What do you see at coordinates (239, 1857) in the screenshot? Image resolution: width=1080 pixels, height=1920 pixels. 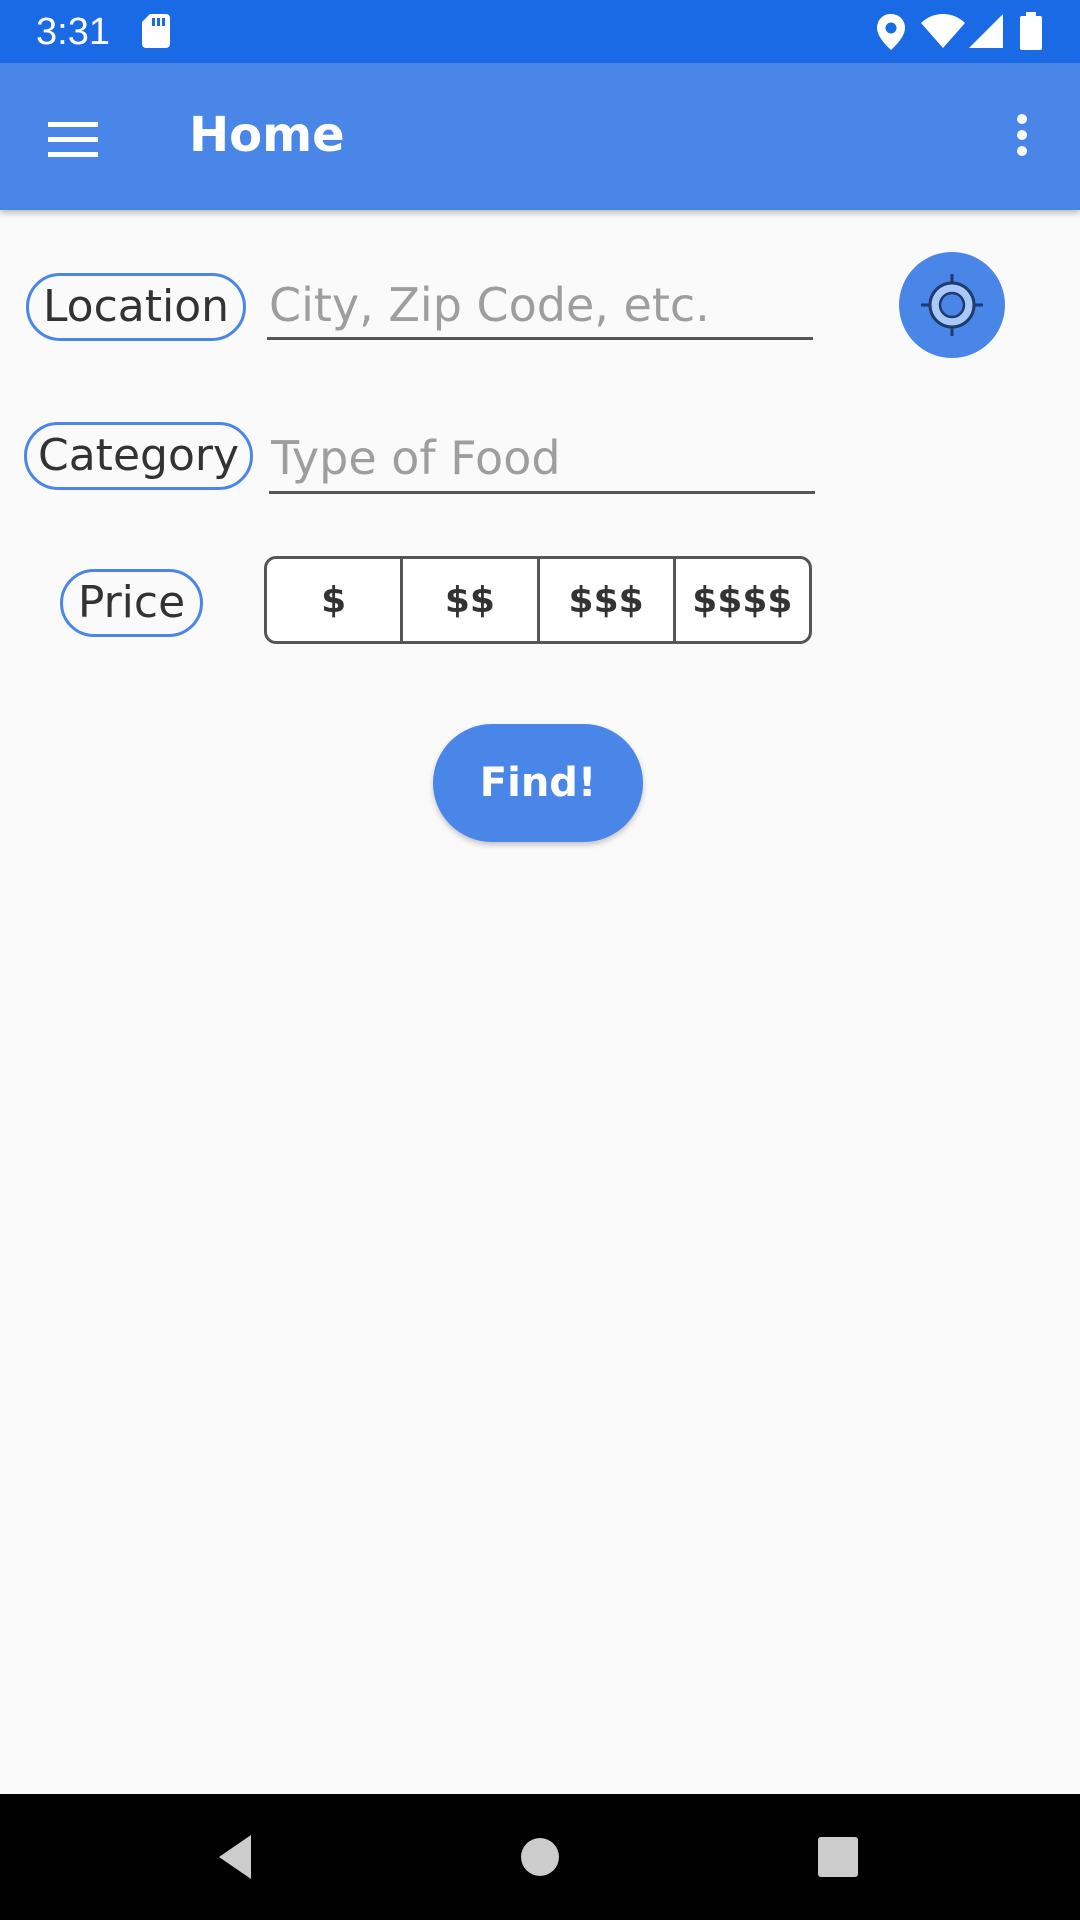 I see `back-icon` at bounding box center [239, 1857].